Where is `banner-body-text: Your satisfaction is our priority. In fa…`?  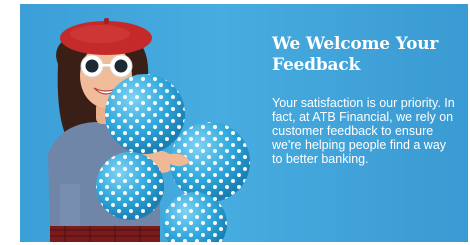
banner-body-text: Your satisfaction is our priority. In fa… is located at coordinates (363, 131).